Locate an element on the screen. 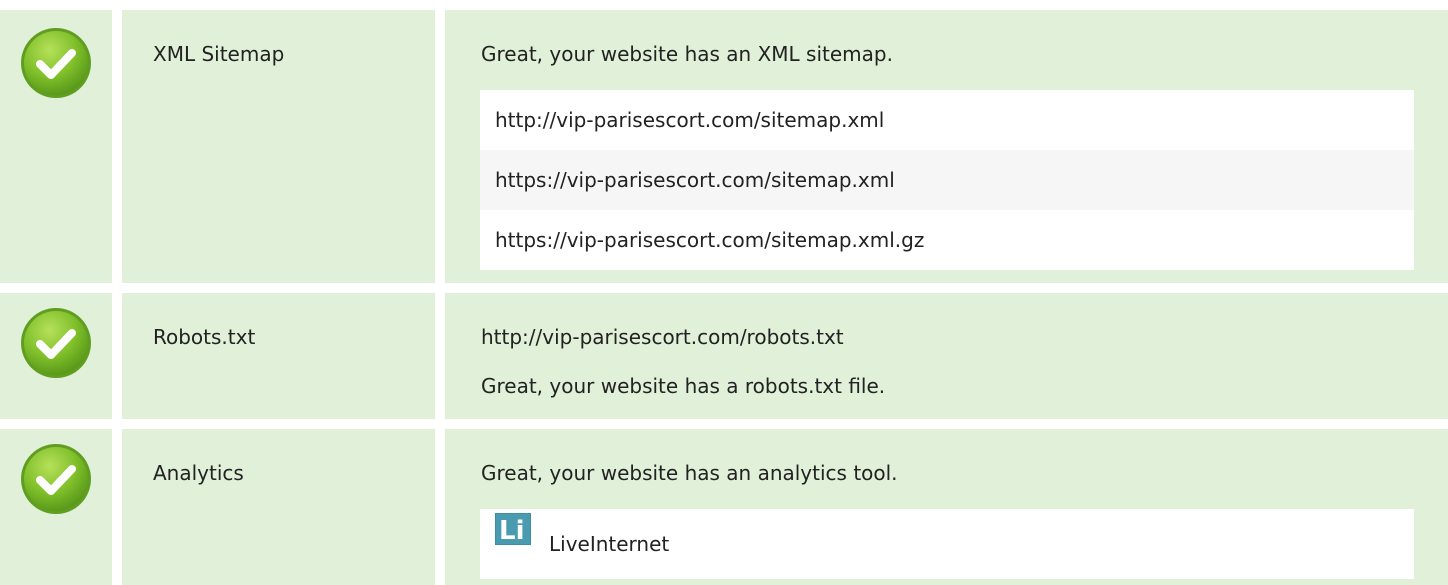  row-label: Analytics is located at coordinates (198, 473).